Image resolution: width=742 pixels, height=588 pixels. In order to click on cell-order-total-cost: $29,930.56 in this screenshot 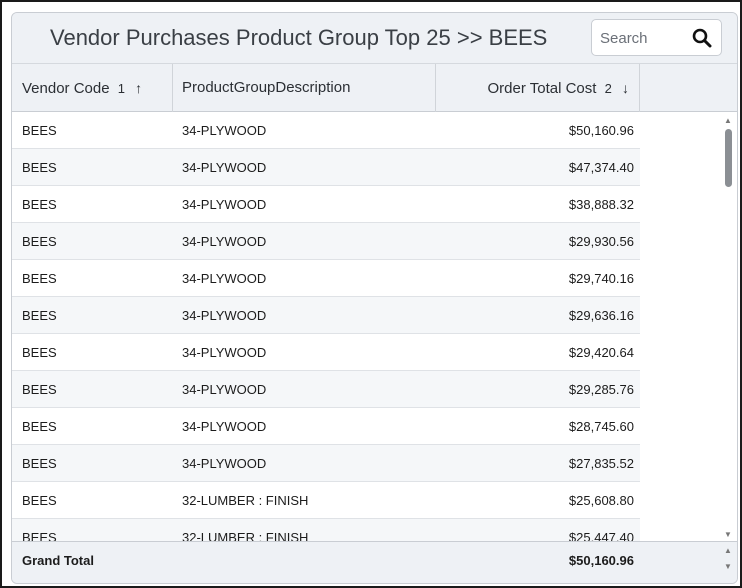, I will do `click(601, 241)`.